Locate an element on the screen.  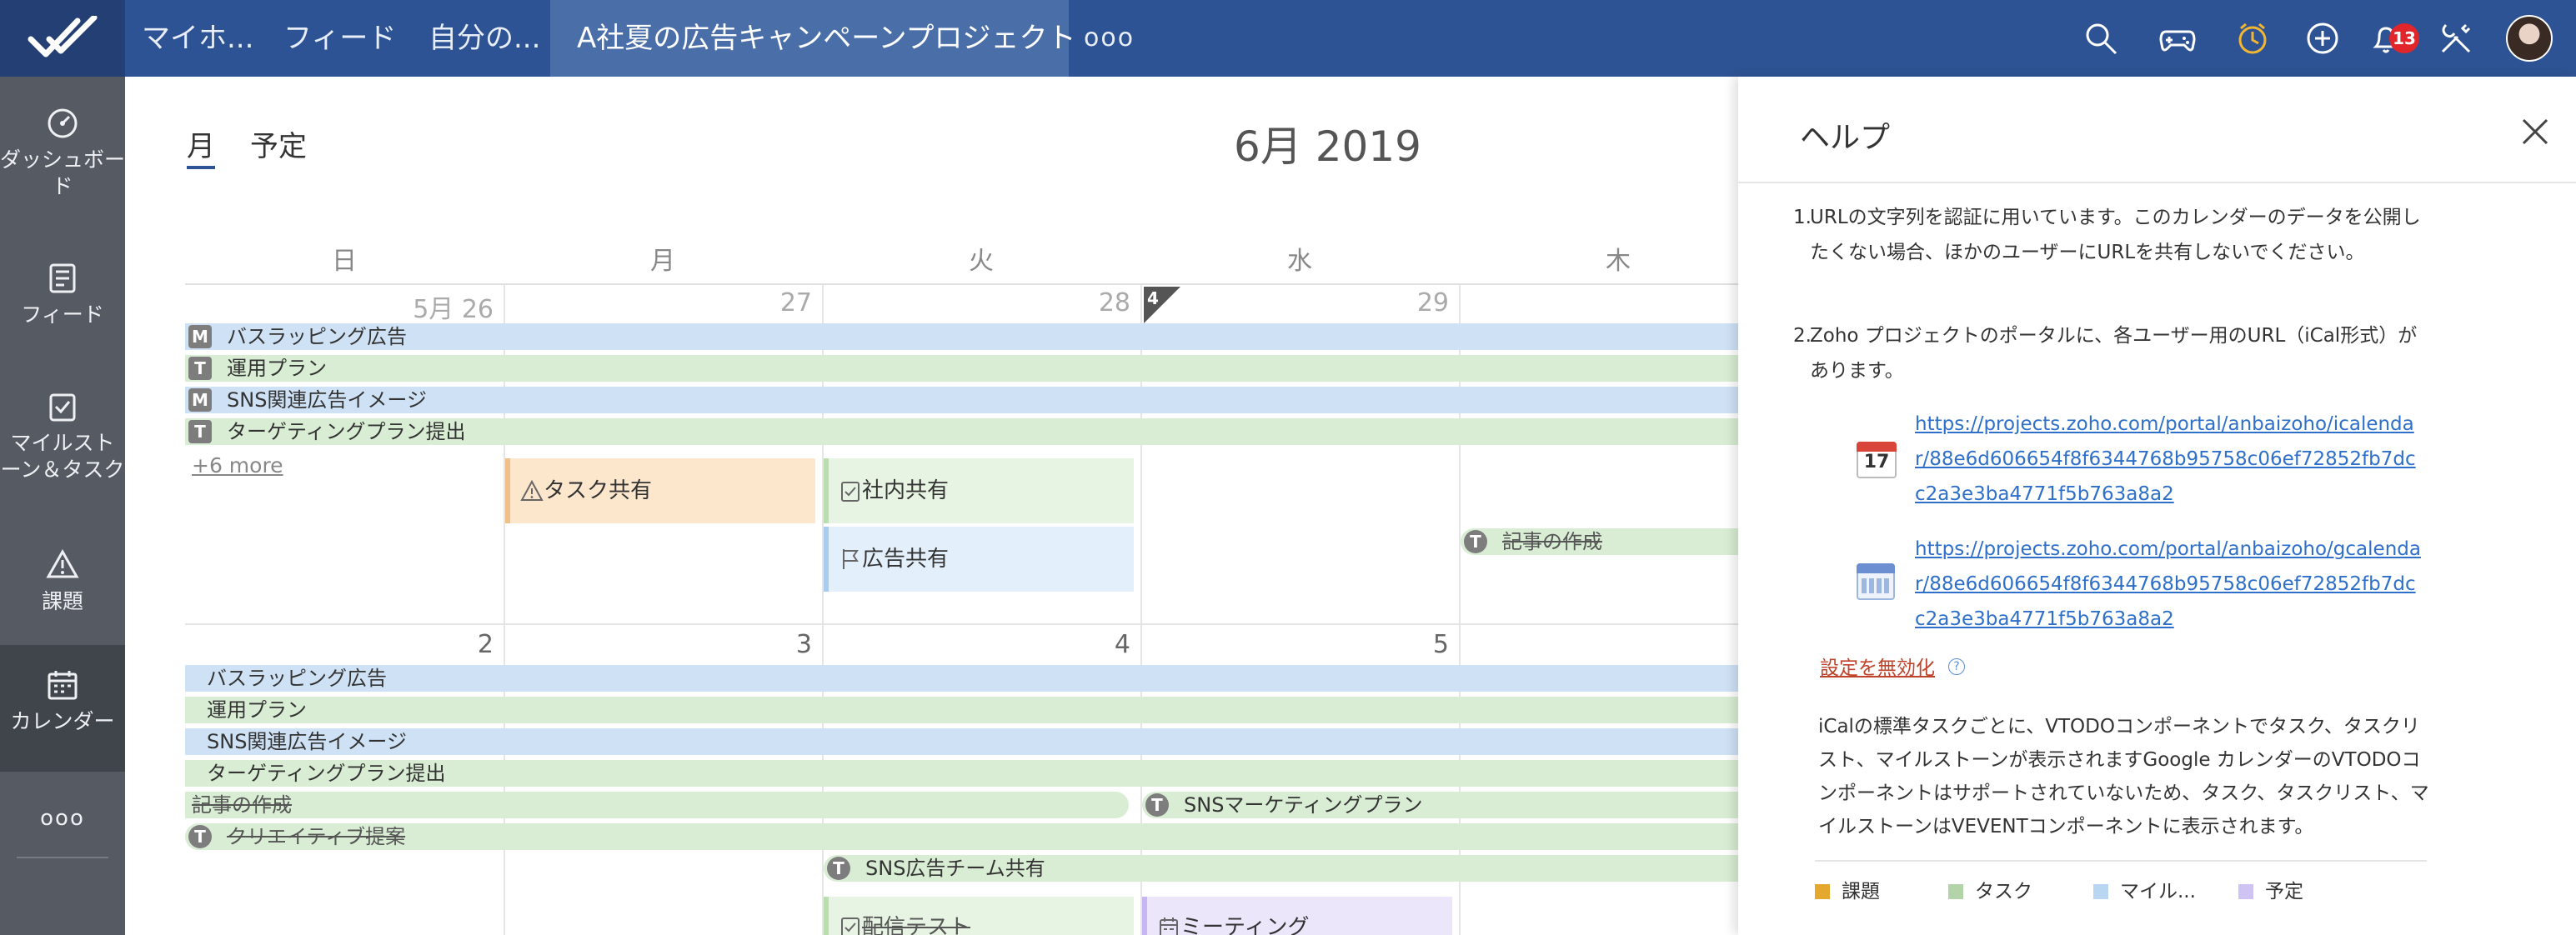
event-bar: バスラッピング広告 is located at coordinates (961, 678).